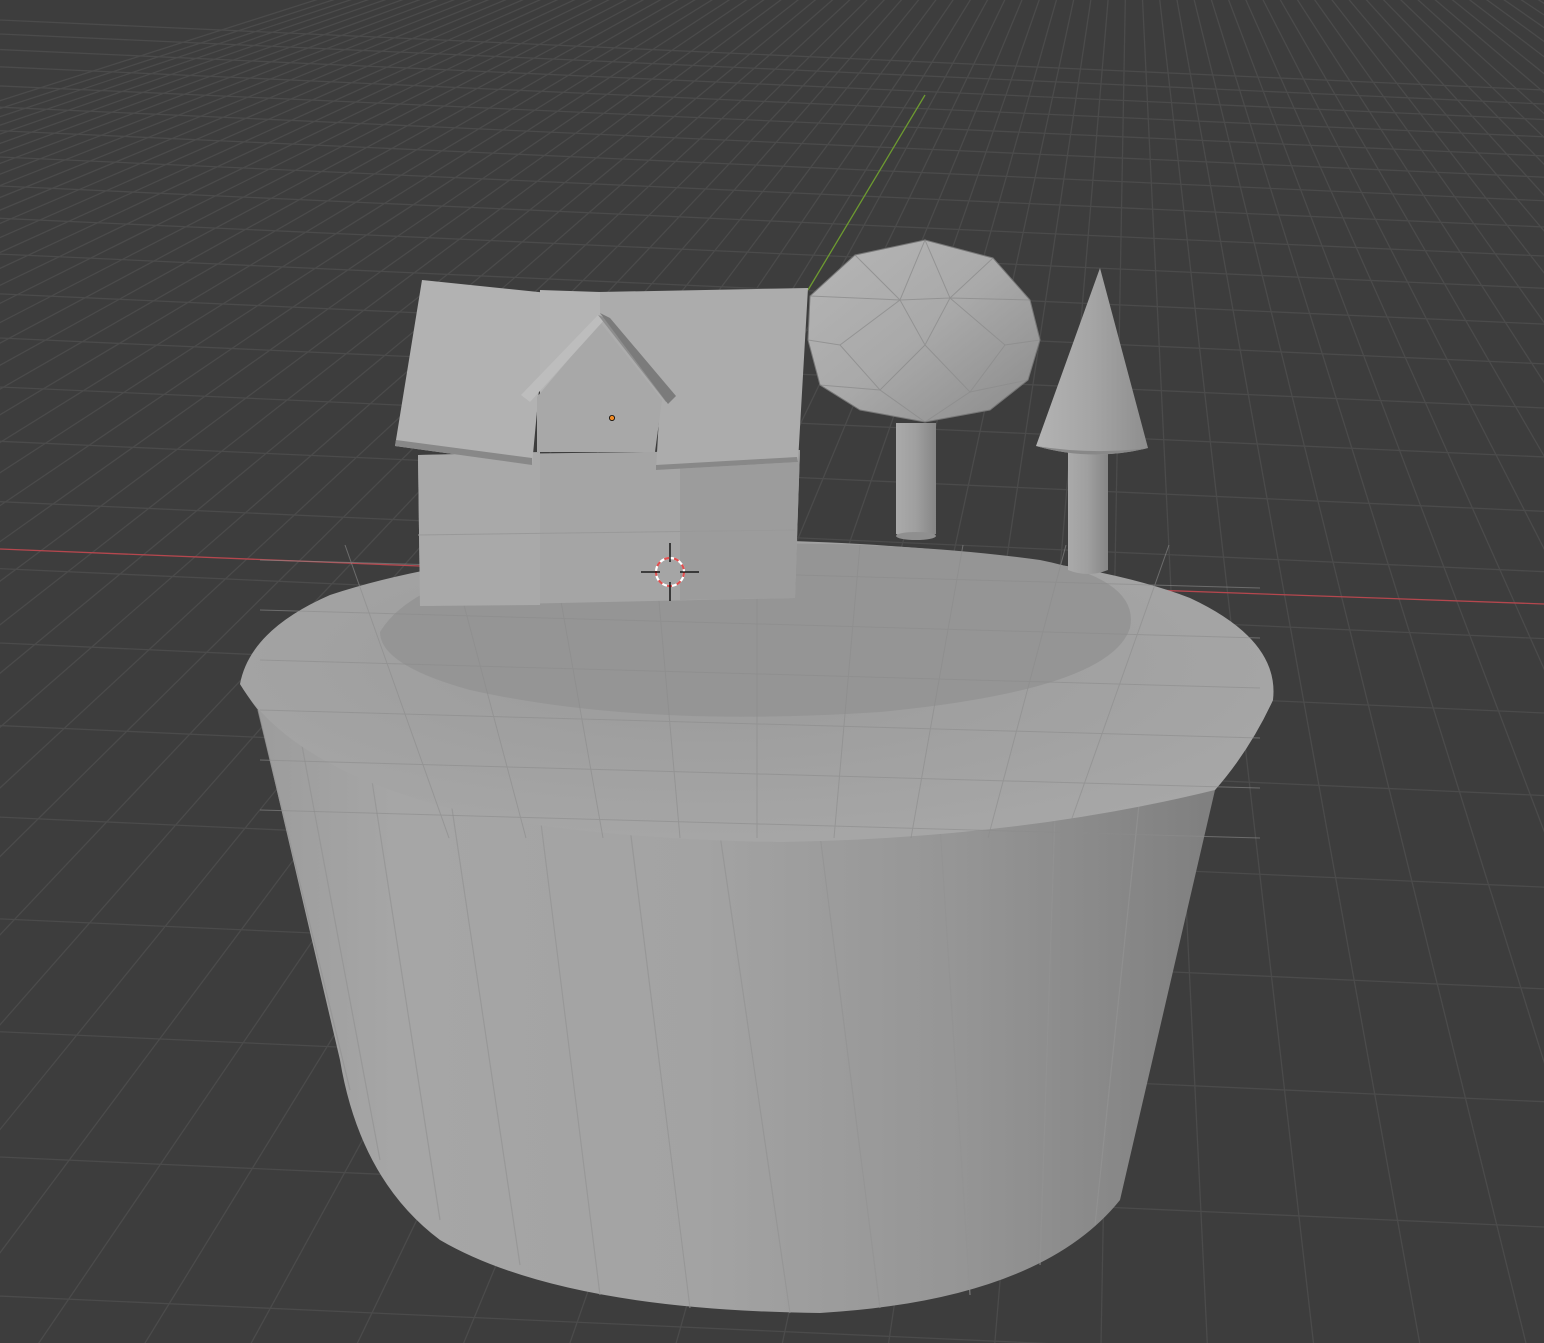 The width and height of the screenshot is (1544, 1343). I want to click on tree-cone, so click(1092, 421).